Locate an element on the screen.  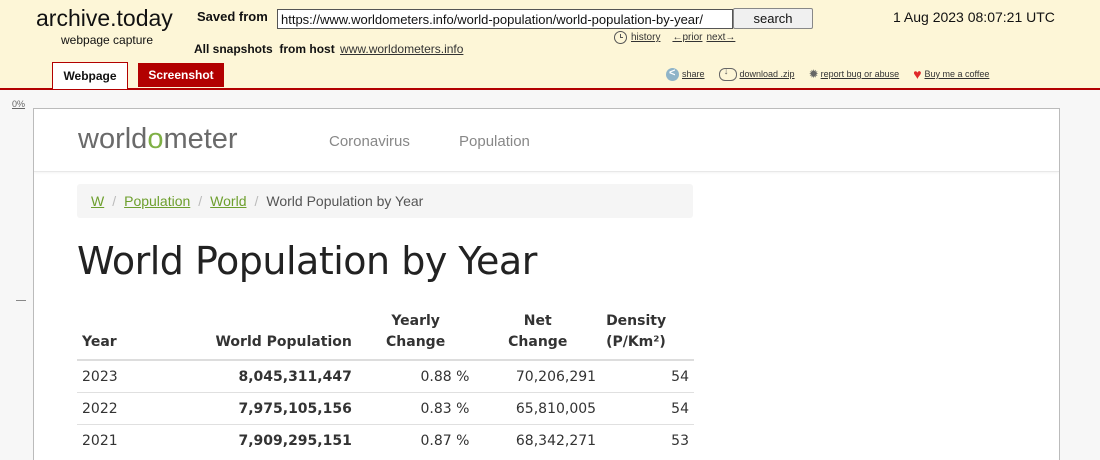
cell-yearly-change: 0.83 % is located at coordinates (415, 408).